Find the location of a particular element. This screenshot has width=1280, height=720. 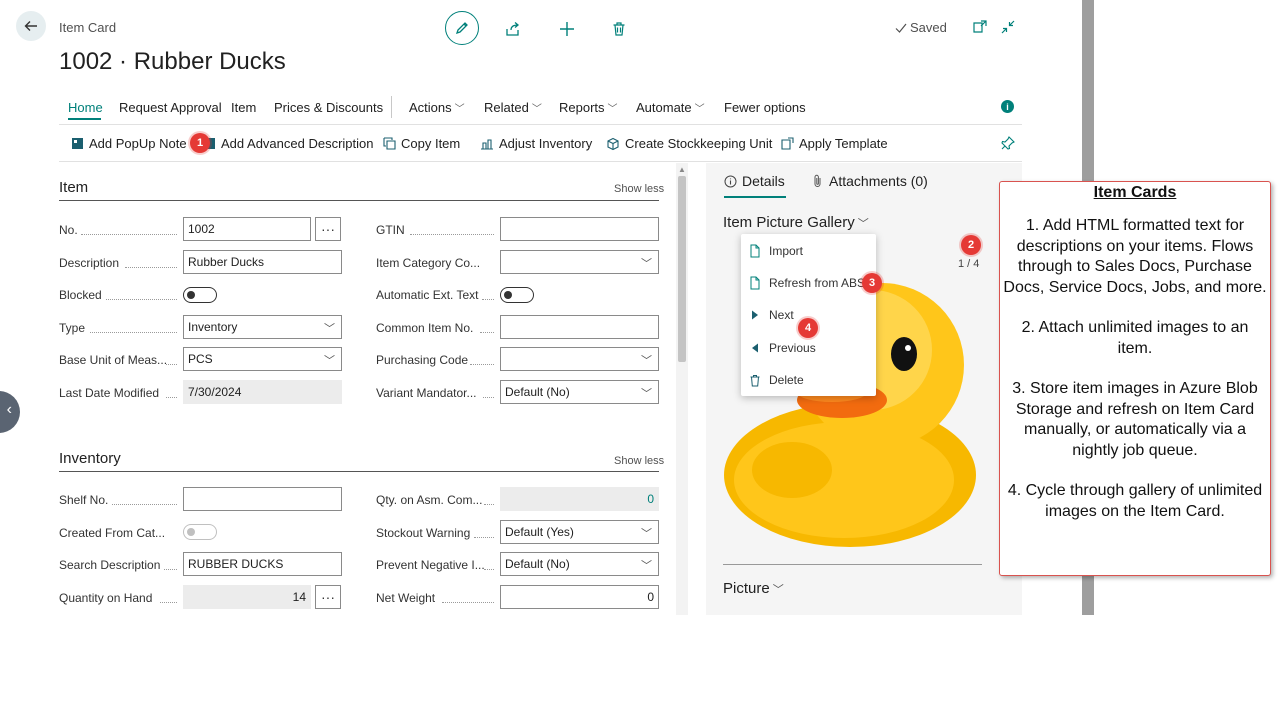

delete-button is located at coordinates (619, 29).